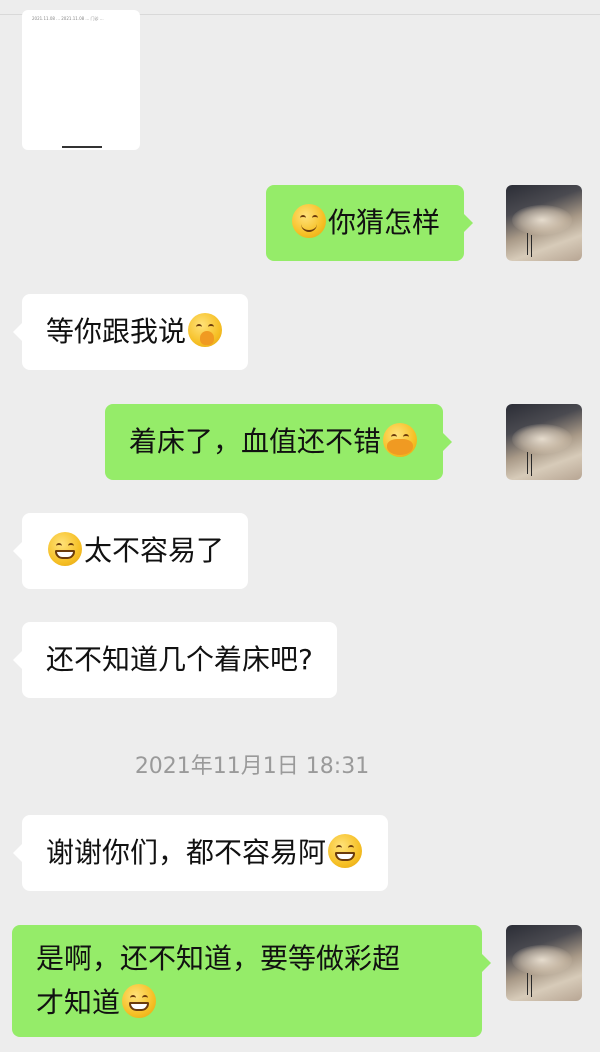 The width and height of the screenshot is (600, 1052). I want to click on message-text-line: 是啊，还不知道，要等做彩超, so click(218, 958).